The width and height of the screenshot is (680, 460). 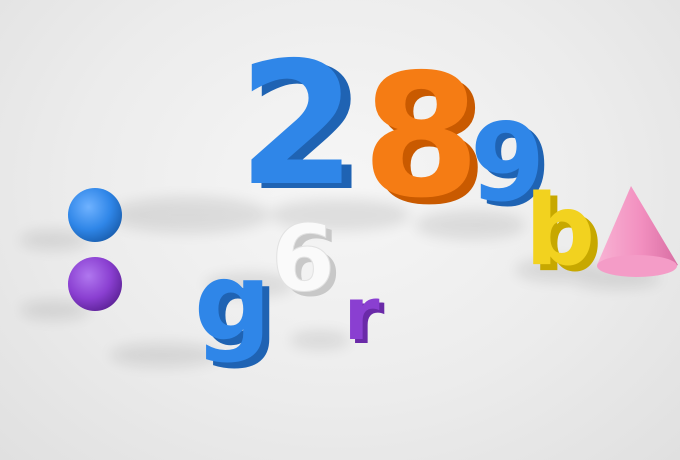 I want to click on letter-r-face: r, so click(x=362, y=314).